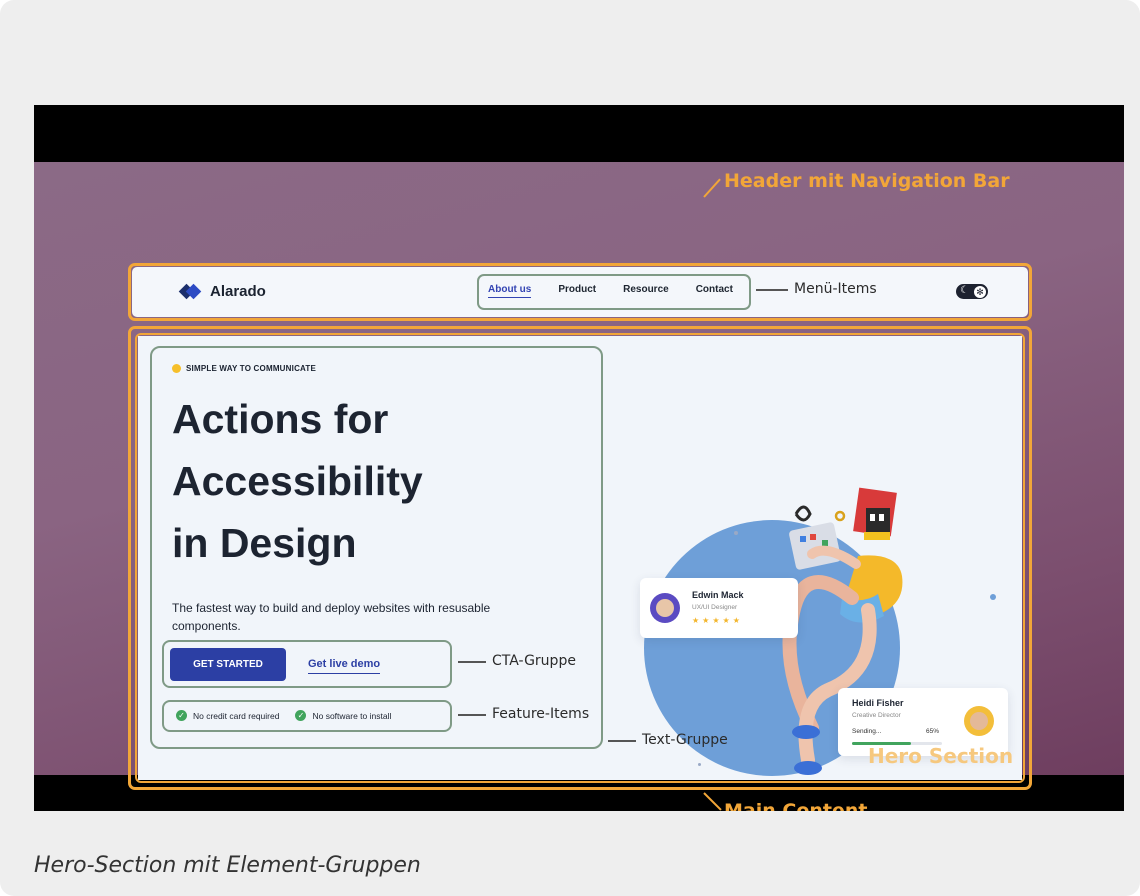  Describe the element at coordinates (712, 188) in the screenshot. I see `header-annotation-line` at that location.